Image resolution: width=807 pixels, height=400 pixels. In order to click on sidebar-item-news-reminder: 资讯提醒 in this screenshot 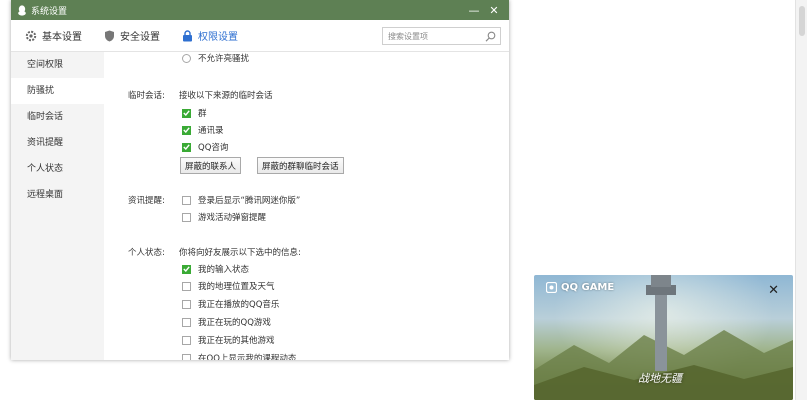, I will do `click(57, 143)`.